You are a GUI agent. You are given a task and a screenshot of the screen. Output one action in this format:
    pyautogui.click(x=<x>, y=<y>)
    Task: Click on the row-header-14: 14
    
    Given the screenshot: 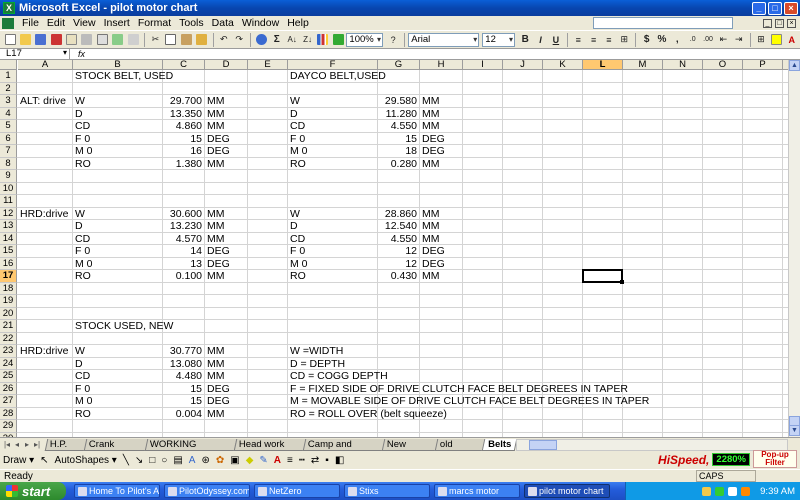 What is the action you would take?
    pyautogui.click(x=8, y=238)
    